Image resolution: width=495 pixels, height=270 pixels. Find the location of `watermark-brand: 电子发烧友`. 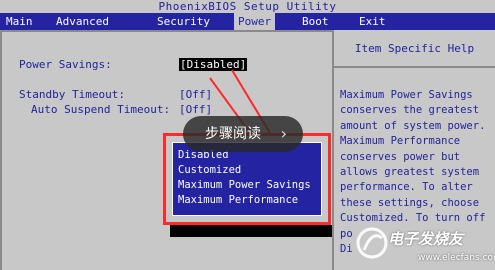

watermark-brand: 电子发烧友 is located at coordinates (426, 239).